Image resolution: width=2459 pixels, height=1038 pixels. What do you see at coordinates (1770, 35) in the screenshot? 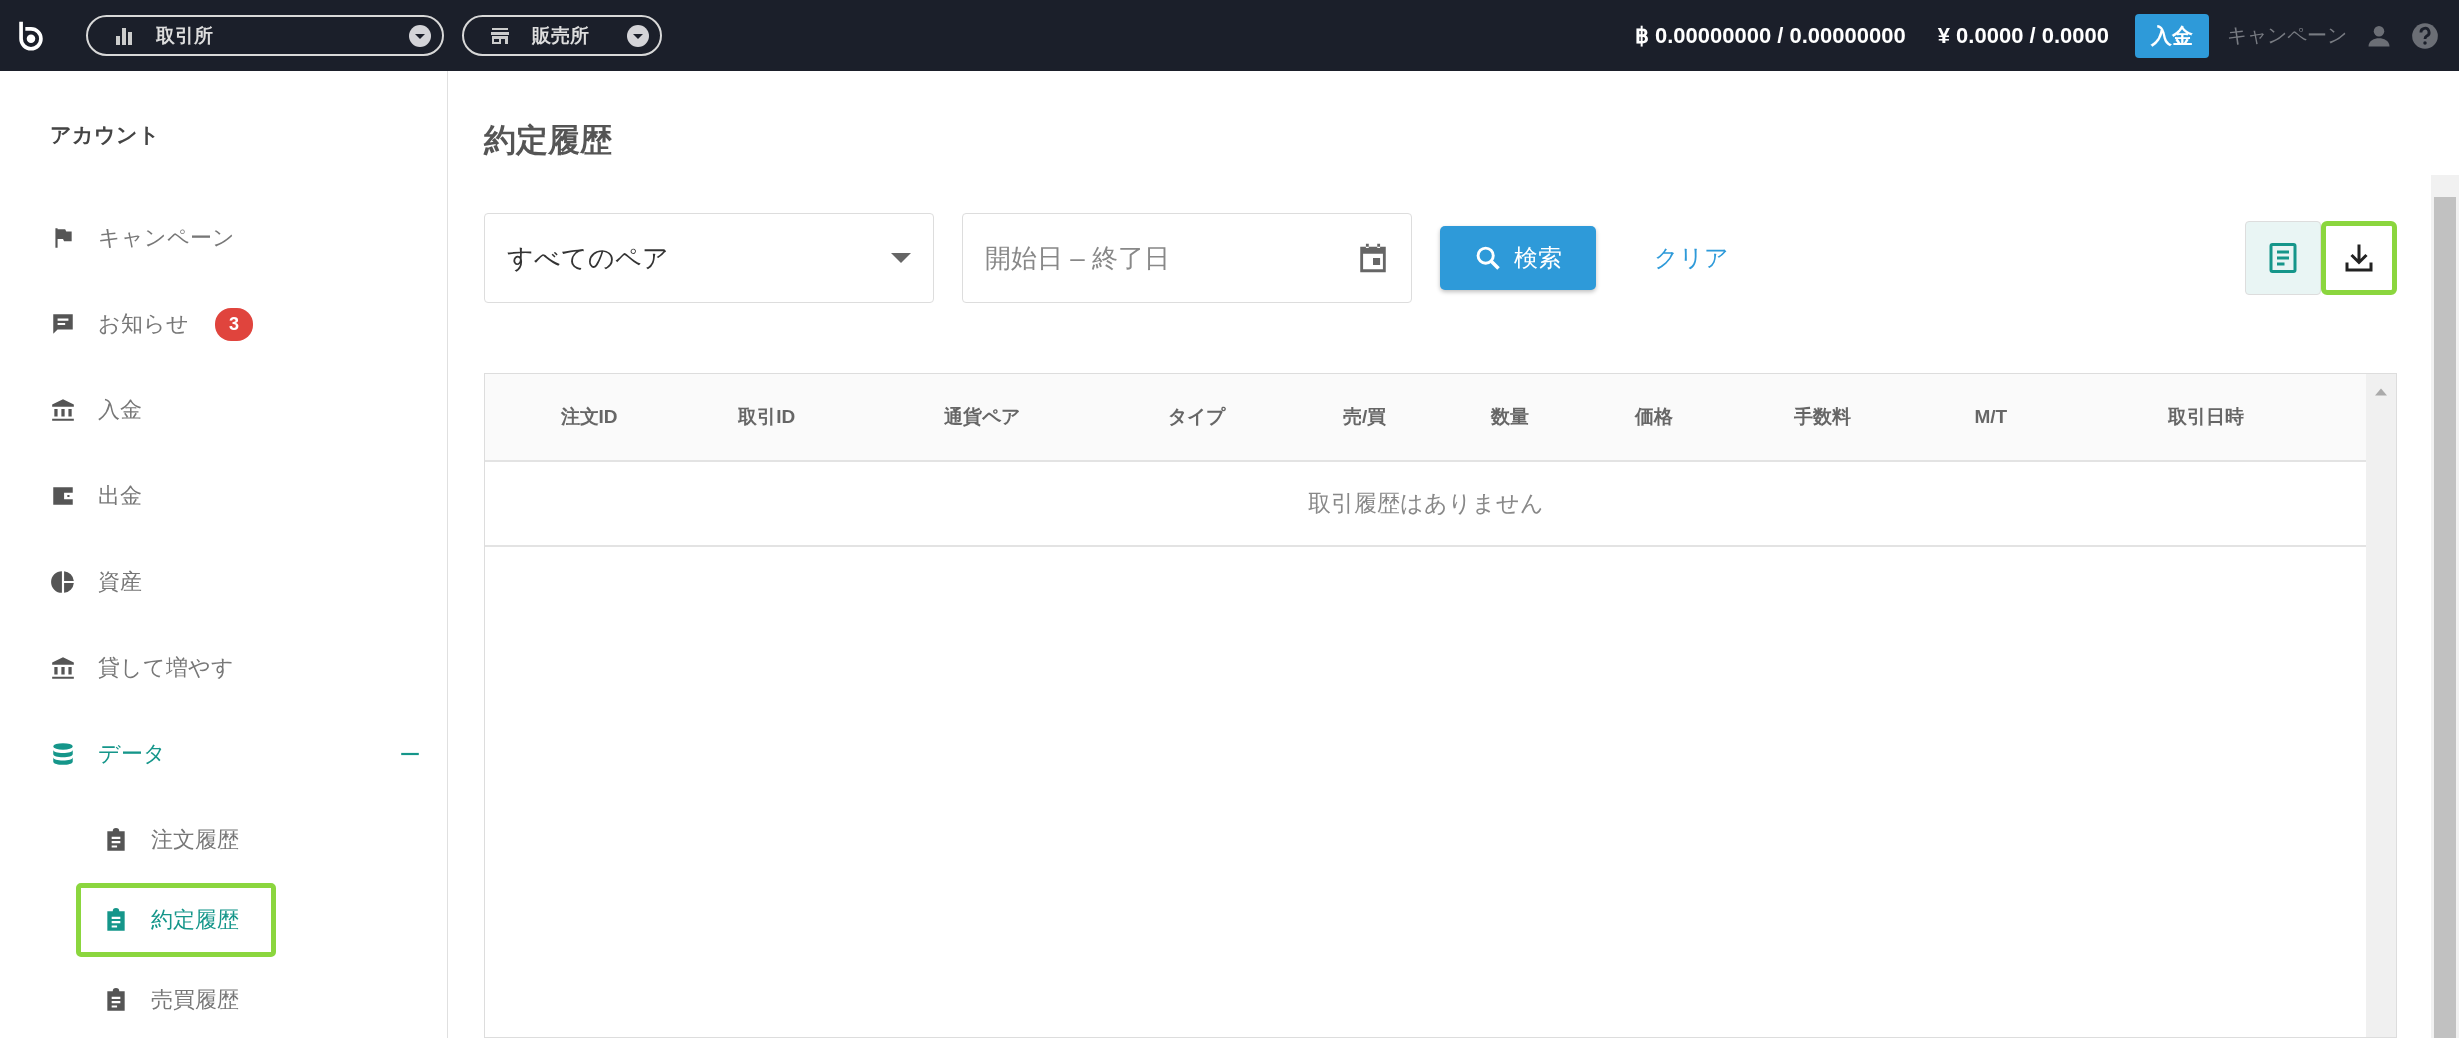
I see `balance-text: ฿ 0.00000000 / 0.00000000` at bounding box center [1770, 35].